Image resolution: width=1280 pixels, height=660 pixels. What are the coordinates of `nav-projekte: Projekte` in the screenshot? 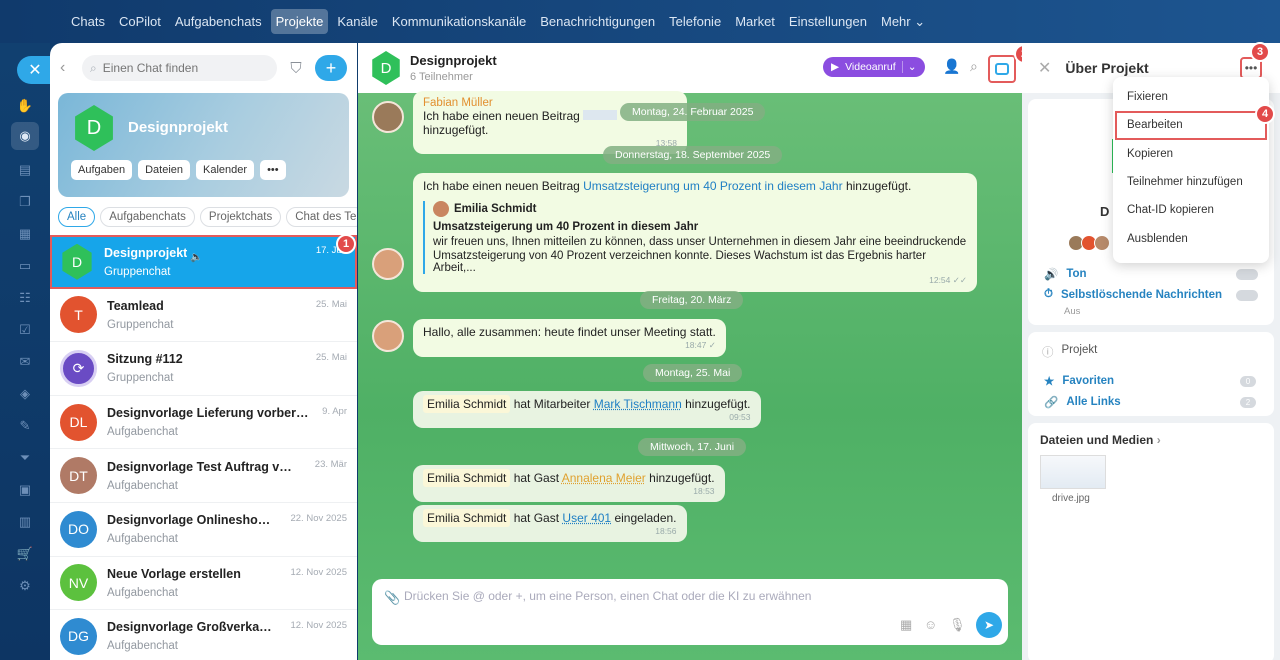 It's located at (299, 21).